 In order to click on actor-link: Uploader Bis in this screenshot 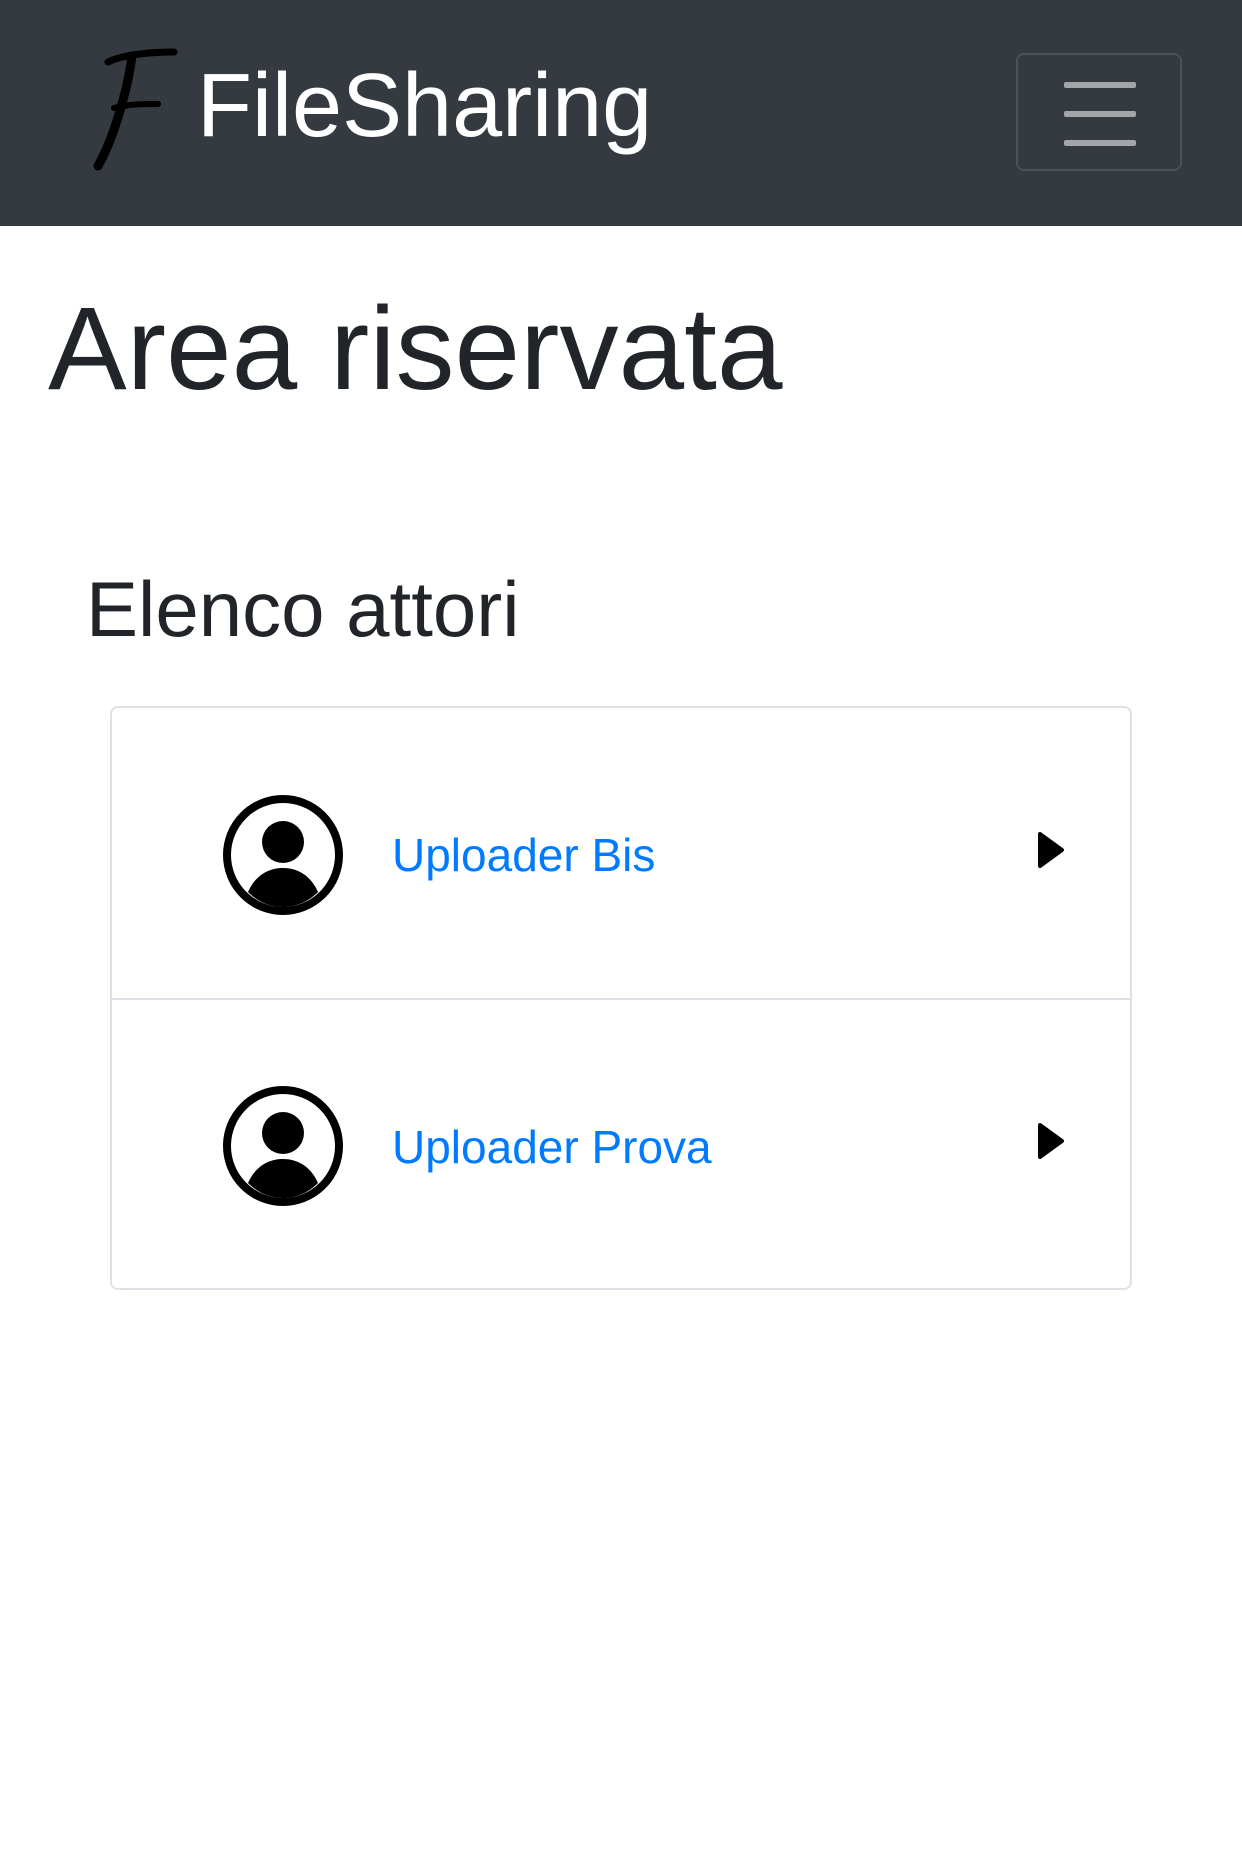, I will do `click(523, 855)`.